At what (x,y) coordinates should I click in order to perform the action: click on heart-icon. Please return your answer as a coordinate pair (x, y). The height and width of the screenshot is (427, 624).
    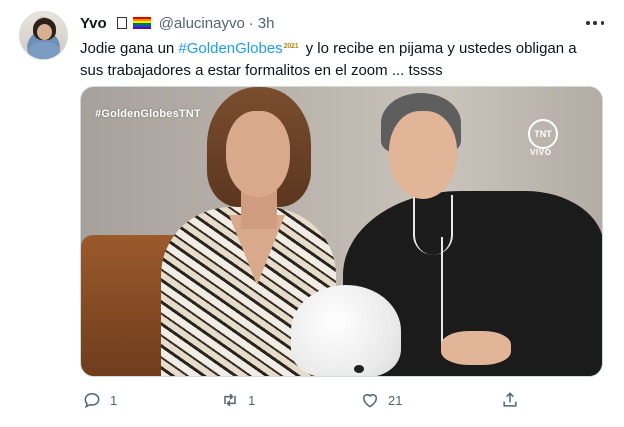
    Looking at the image, I should click on (370, 401).